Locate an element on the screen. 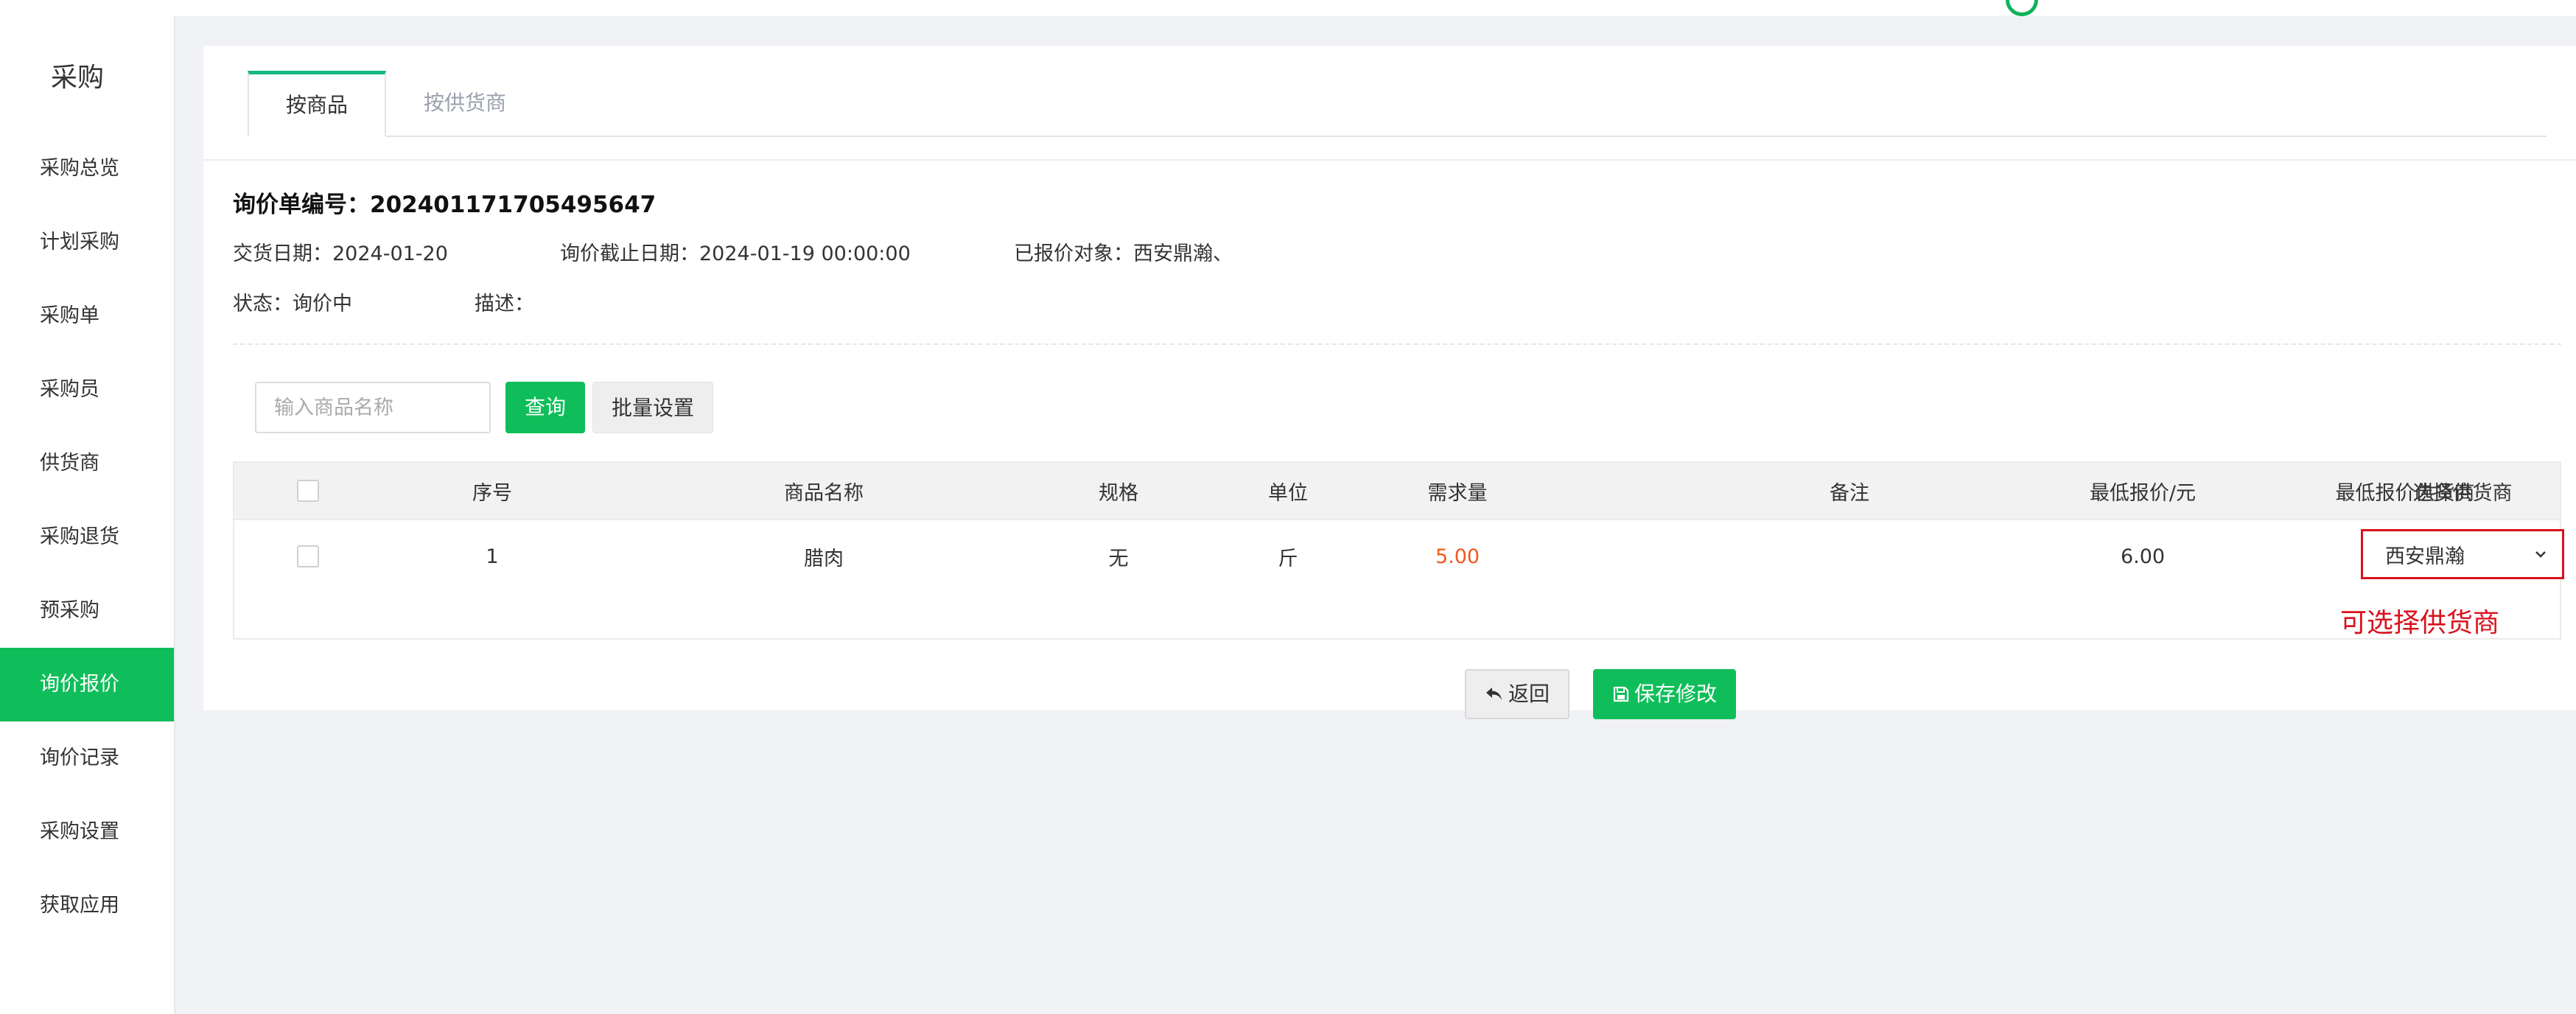  row-index: 1 is located at coordinates (493, 556).